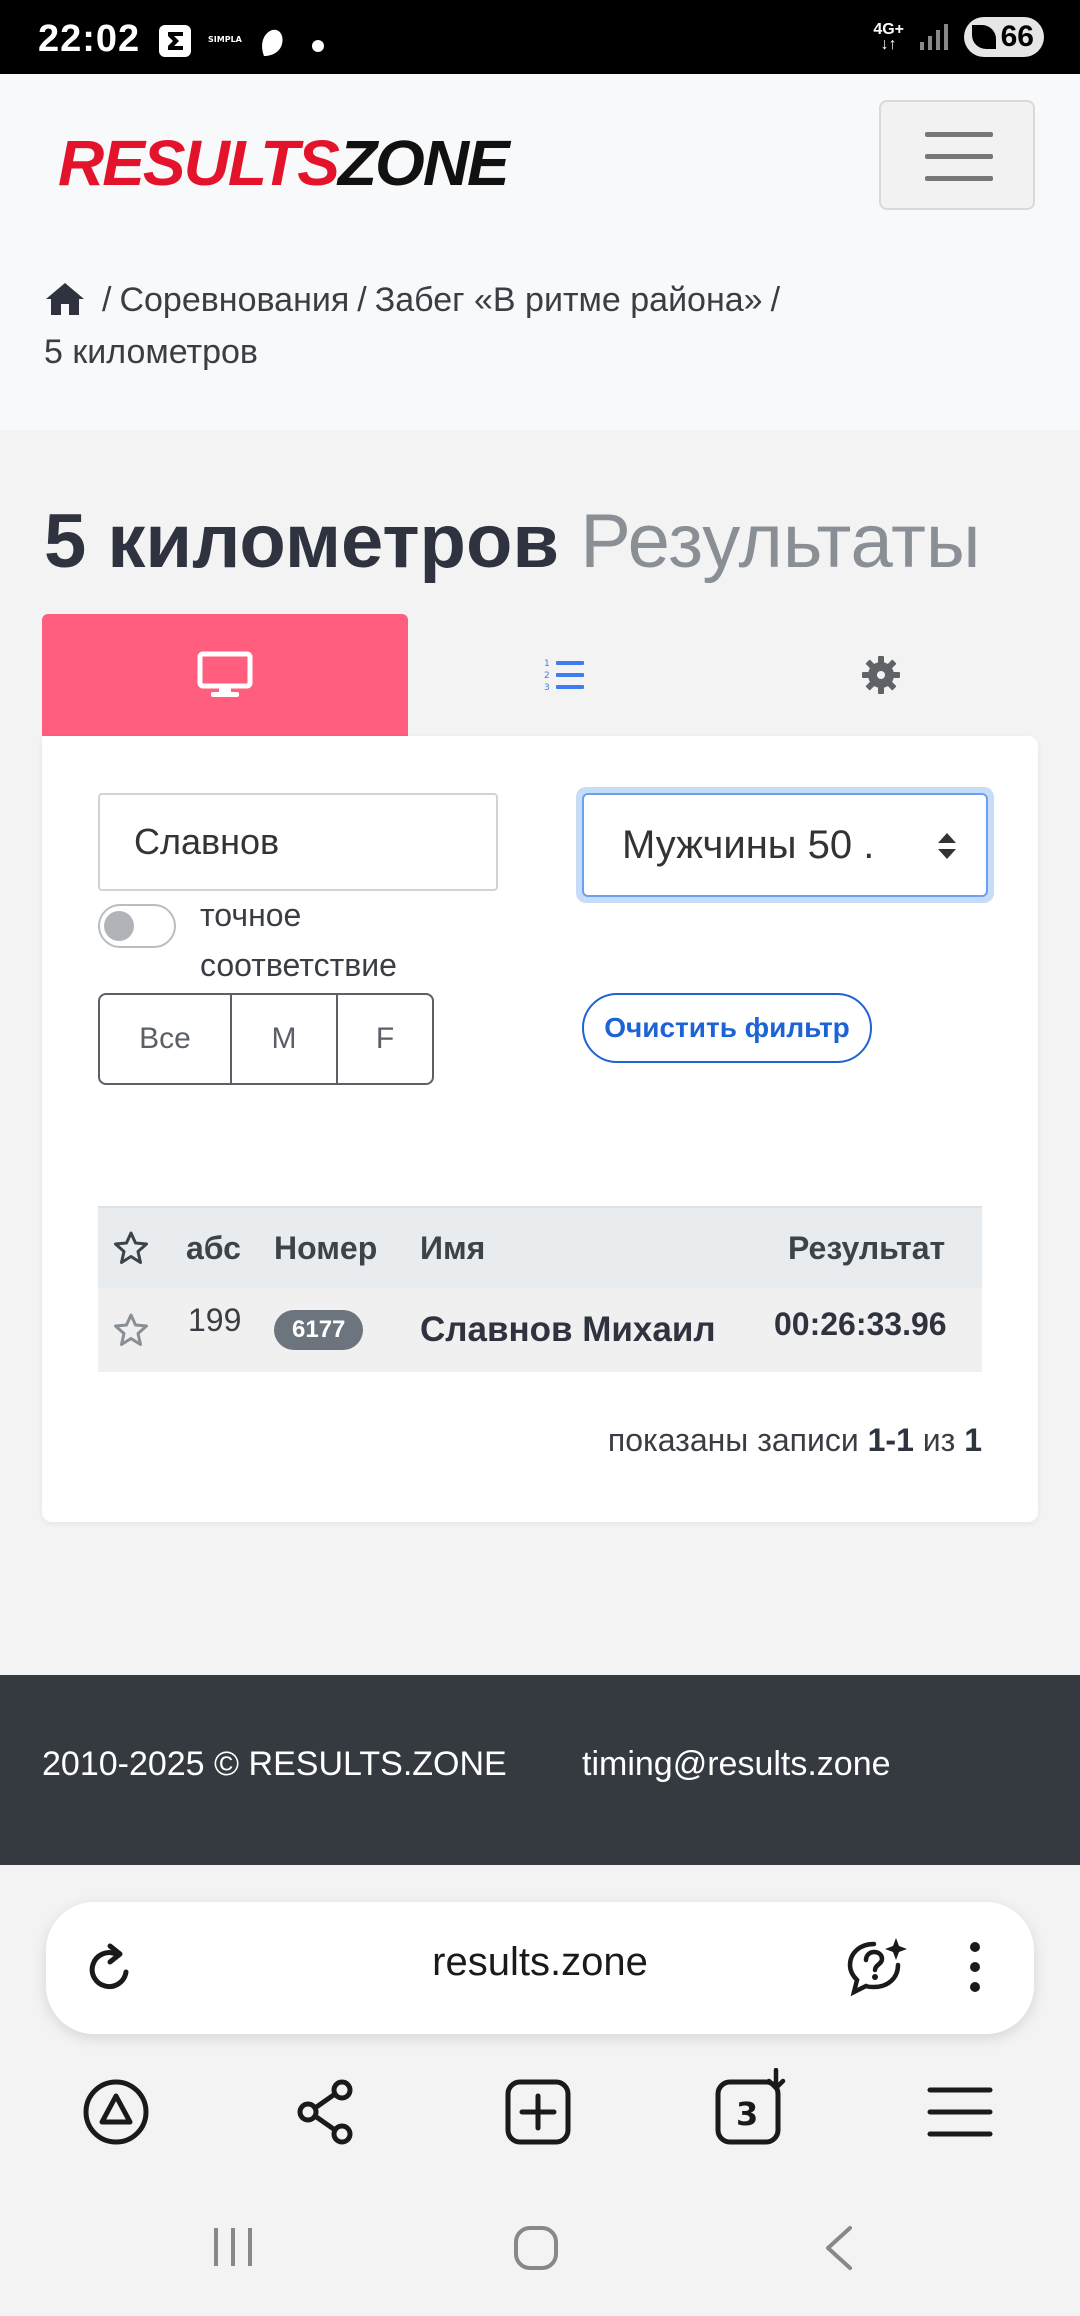 The height and width of the screenshot is (2316, 1080). Describe the element at coordinates (199, 163) in the screenshot. I see `logo-part-results: RESULTS` at that location.